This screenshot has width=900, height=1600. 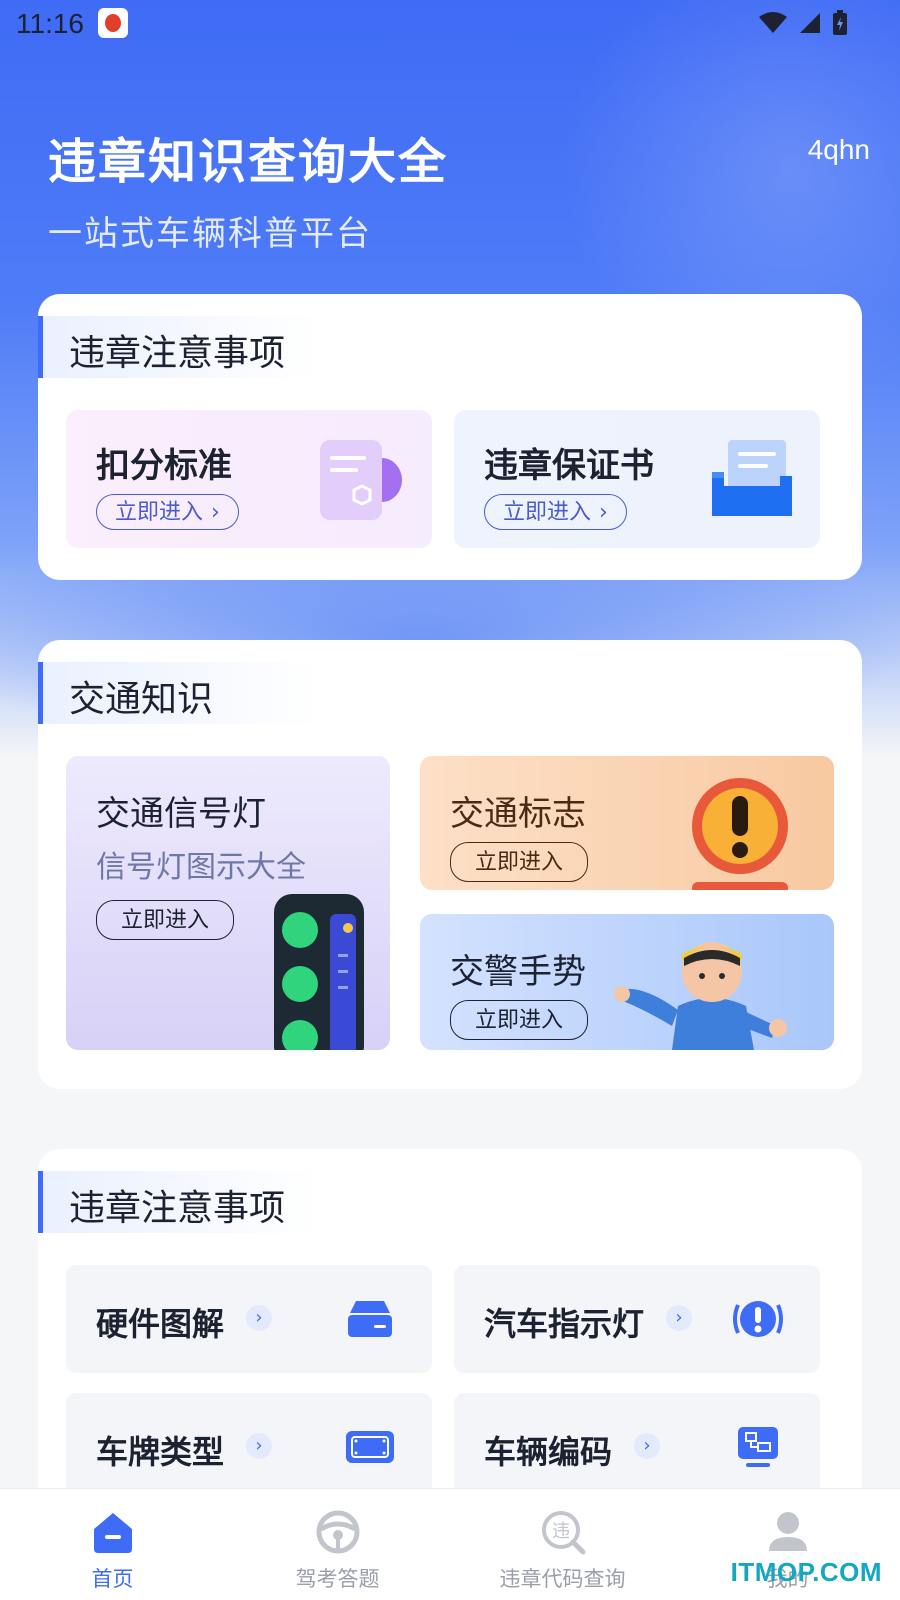 I want to click on nav-label: 违章代码查询, so click(x=562, y=1579).